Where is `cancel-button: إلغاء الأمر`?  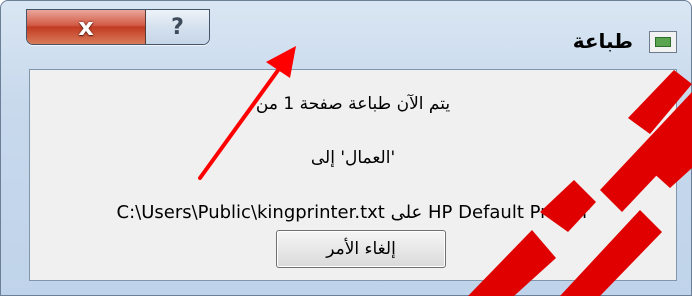
cancel-button: إلغاء الأمر is located at coordinates (361, 249).